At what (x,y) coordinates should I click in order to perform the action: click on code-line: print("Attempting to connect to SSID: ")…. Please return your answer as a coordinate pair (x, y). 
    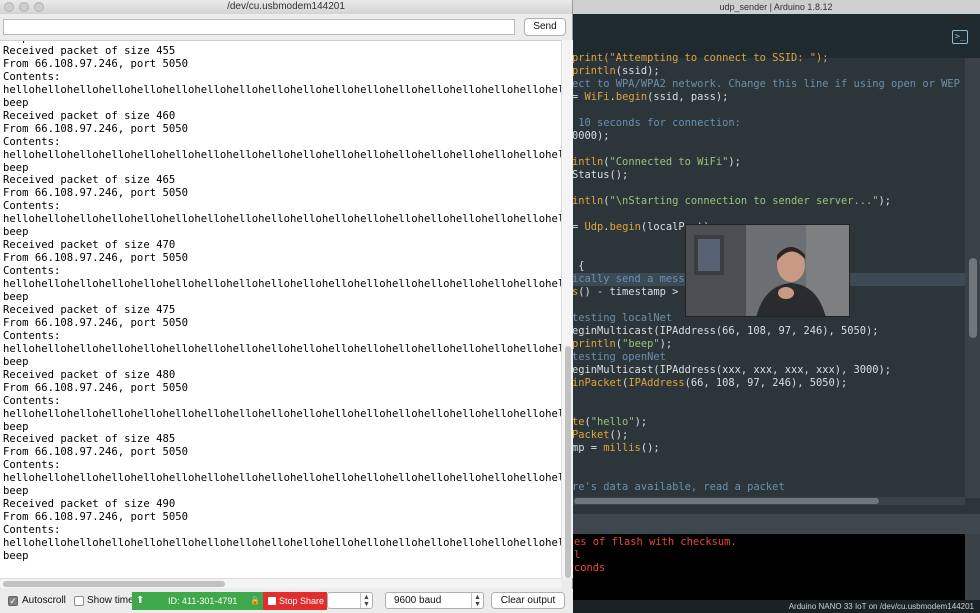
    Looking at the image, I should click on (700, 58).